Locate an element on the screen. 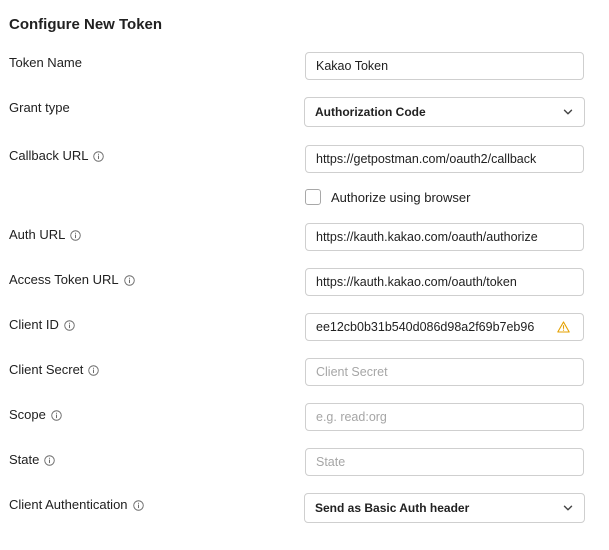 This screenshot has height=550, width=609. scope-label-text: Scope is located at coordinates (27, 414).